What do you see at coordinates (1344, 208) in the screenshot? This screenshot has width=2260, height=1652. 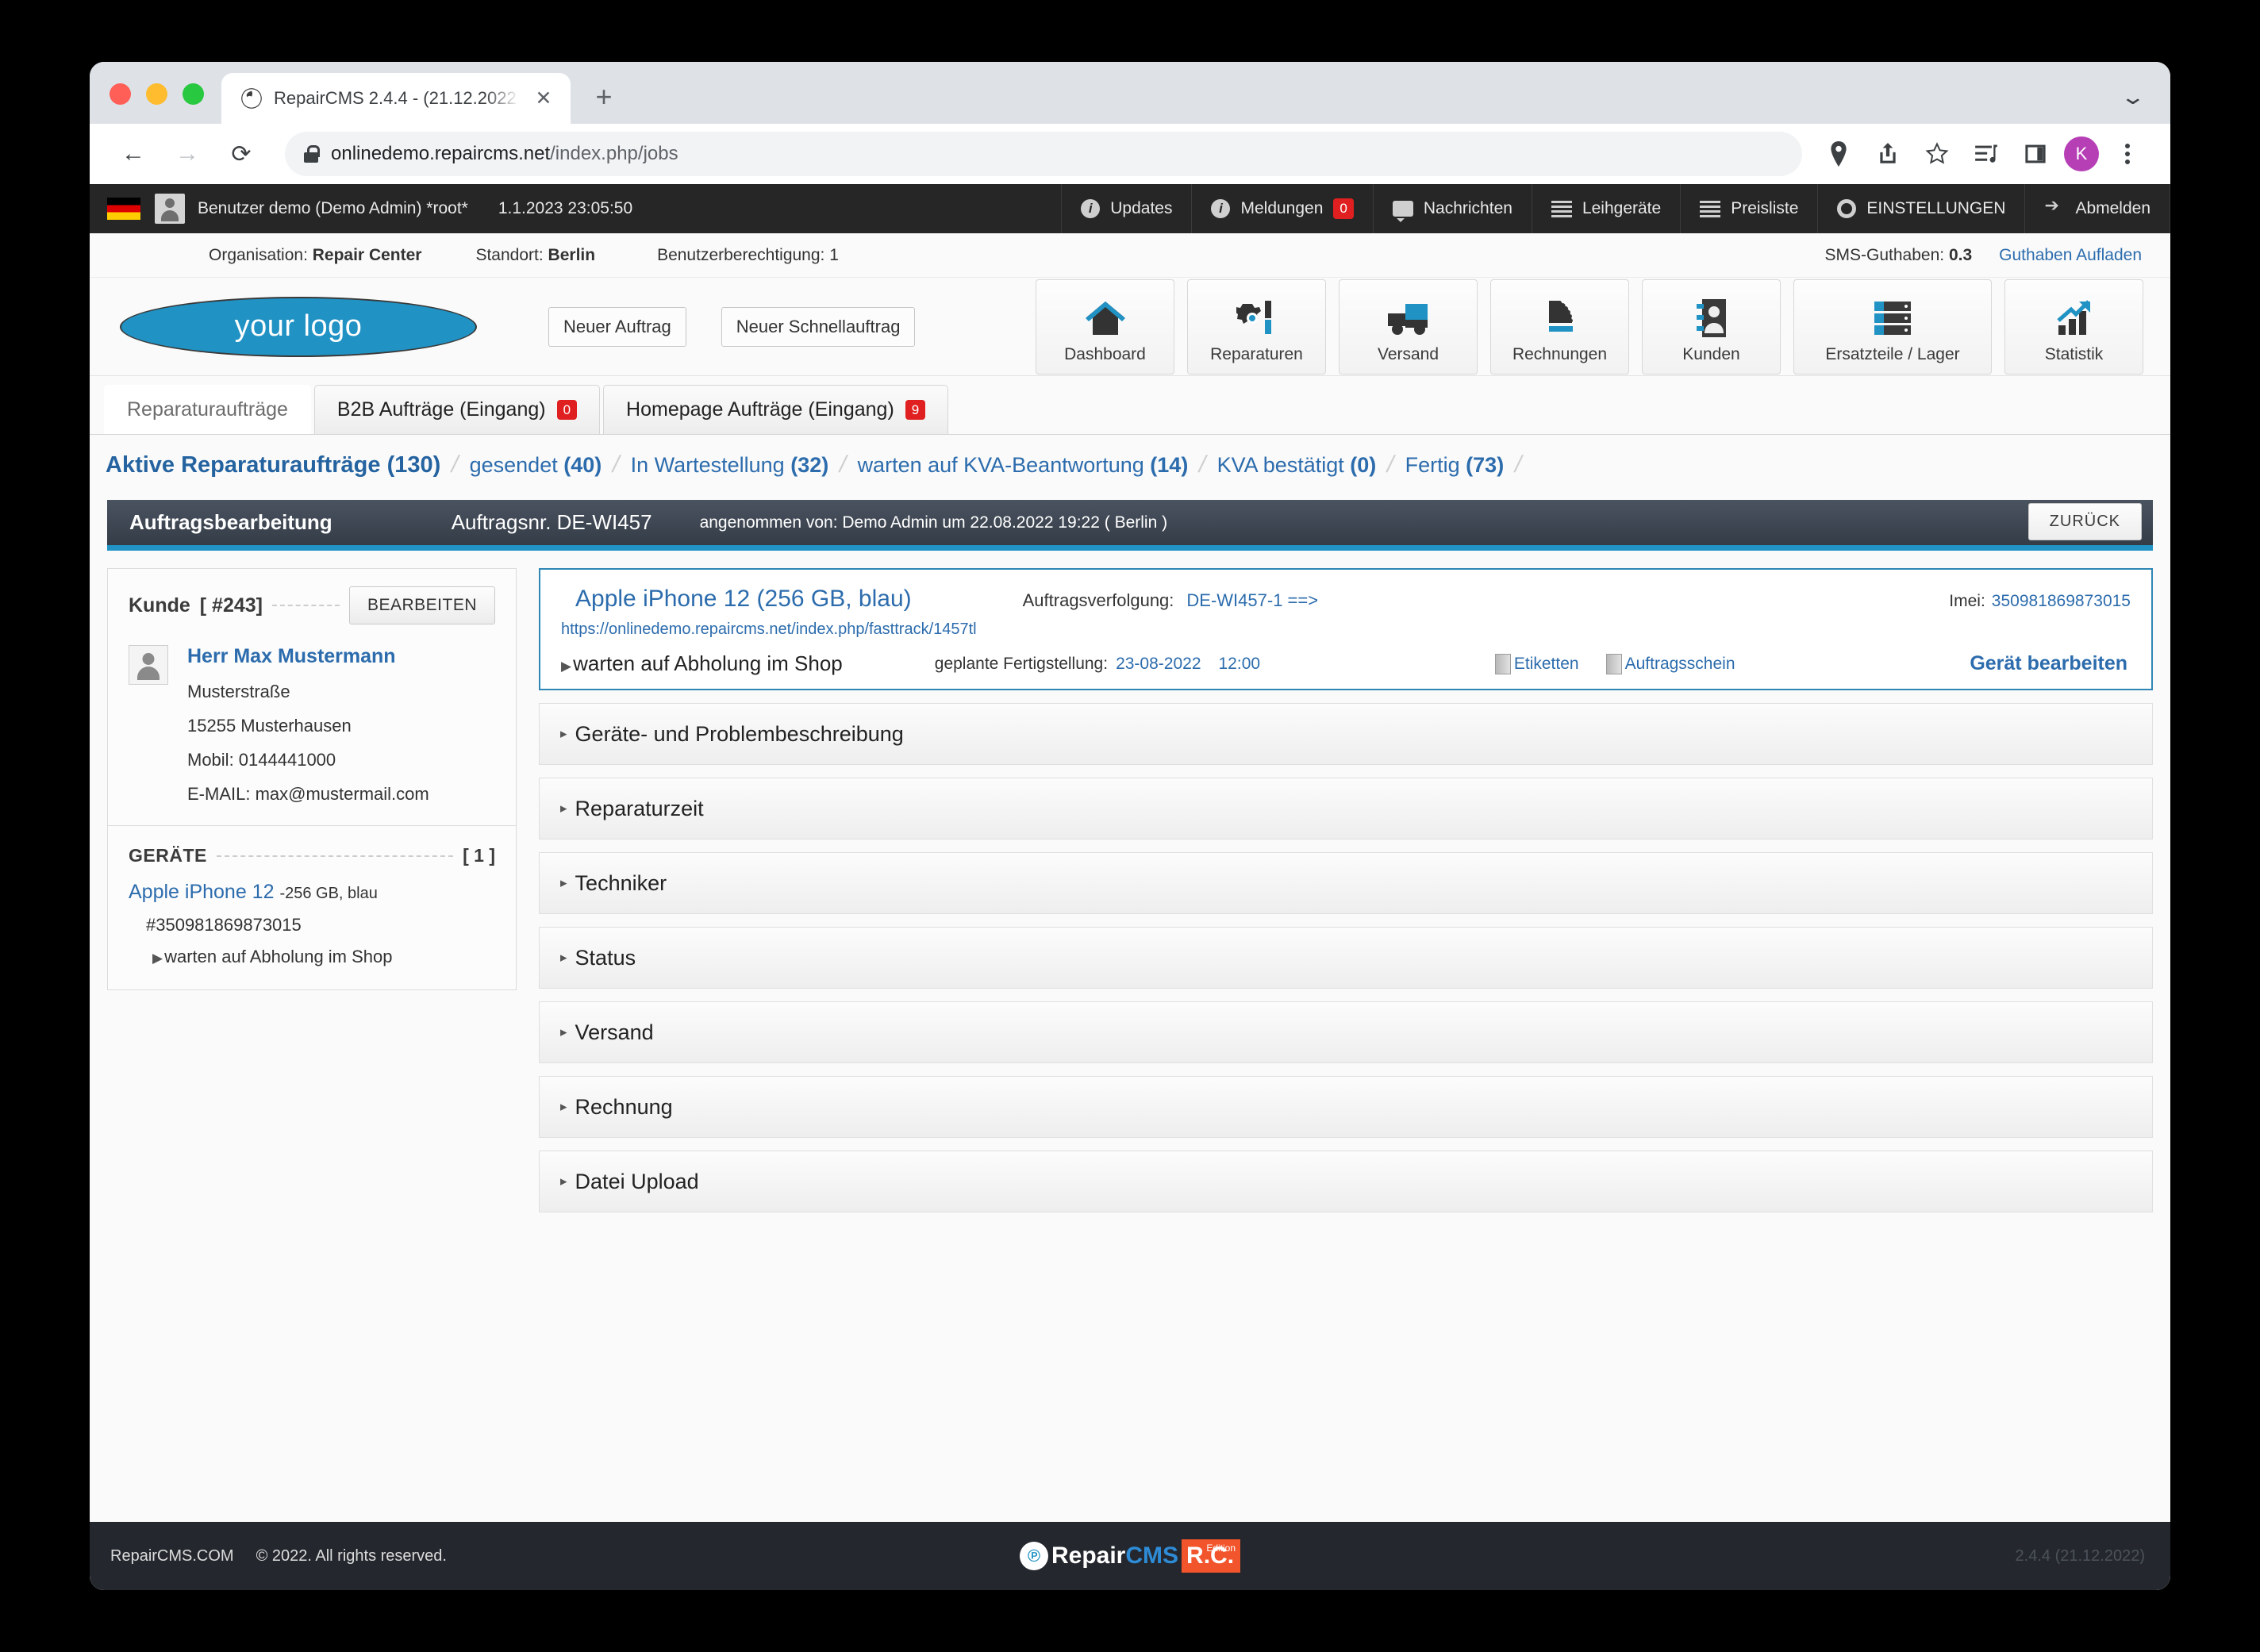 I see `meldungen-badge: 0` at bounding box center [1344, 208].